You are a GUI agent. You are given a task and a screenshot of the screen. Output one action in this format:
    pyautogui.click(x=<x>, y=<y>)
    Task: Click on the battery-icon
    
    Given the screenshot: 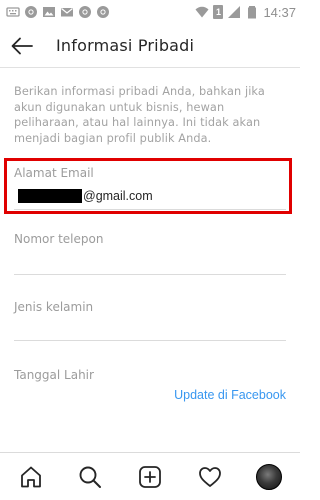 What is the action you would take?
    pyautogui.click(x=252, y=12)
    